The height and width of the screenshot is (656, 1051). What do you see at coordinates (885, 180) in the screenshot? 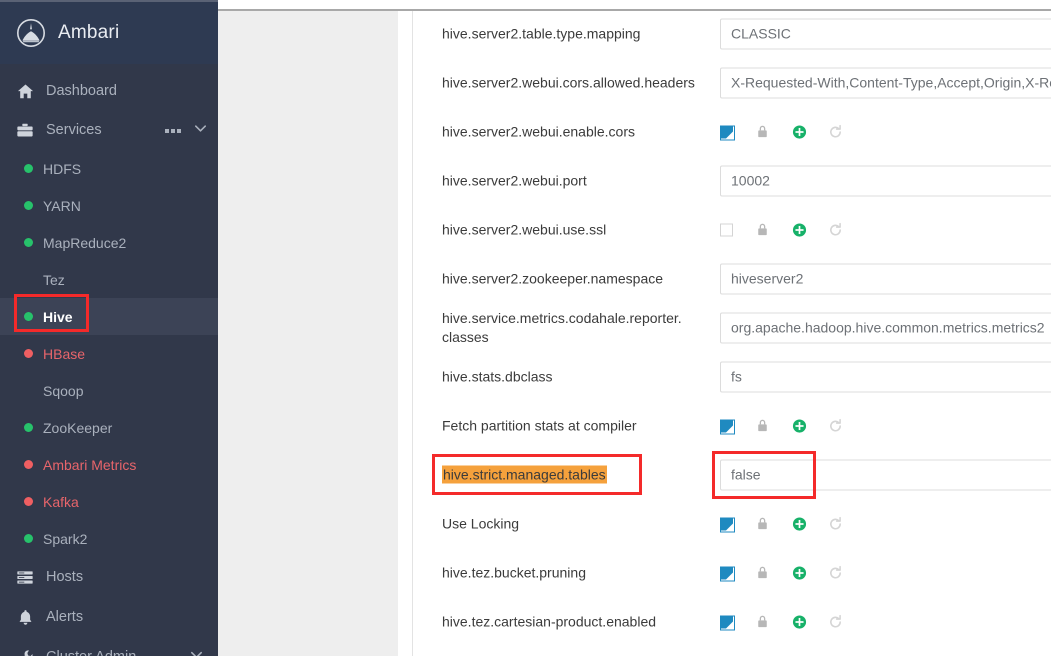
I see `config-text-input: 10002` at bounding box center [885, 180].